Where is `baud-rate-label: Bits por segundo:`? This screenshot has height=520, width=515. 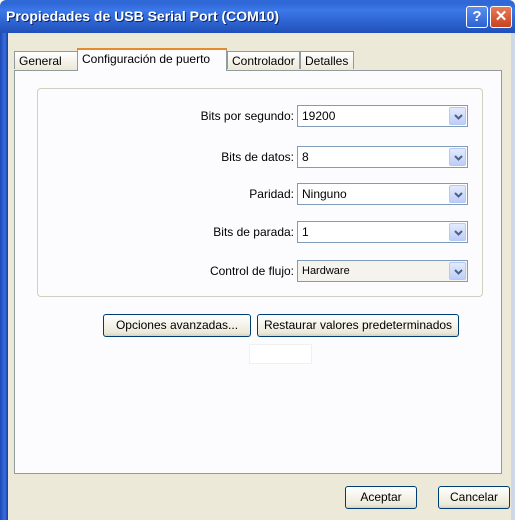
baud-rate-label: Bits por segundo: is located at coordinates (247, 116).